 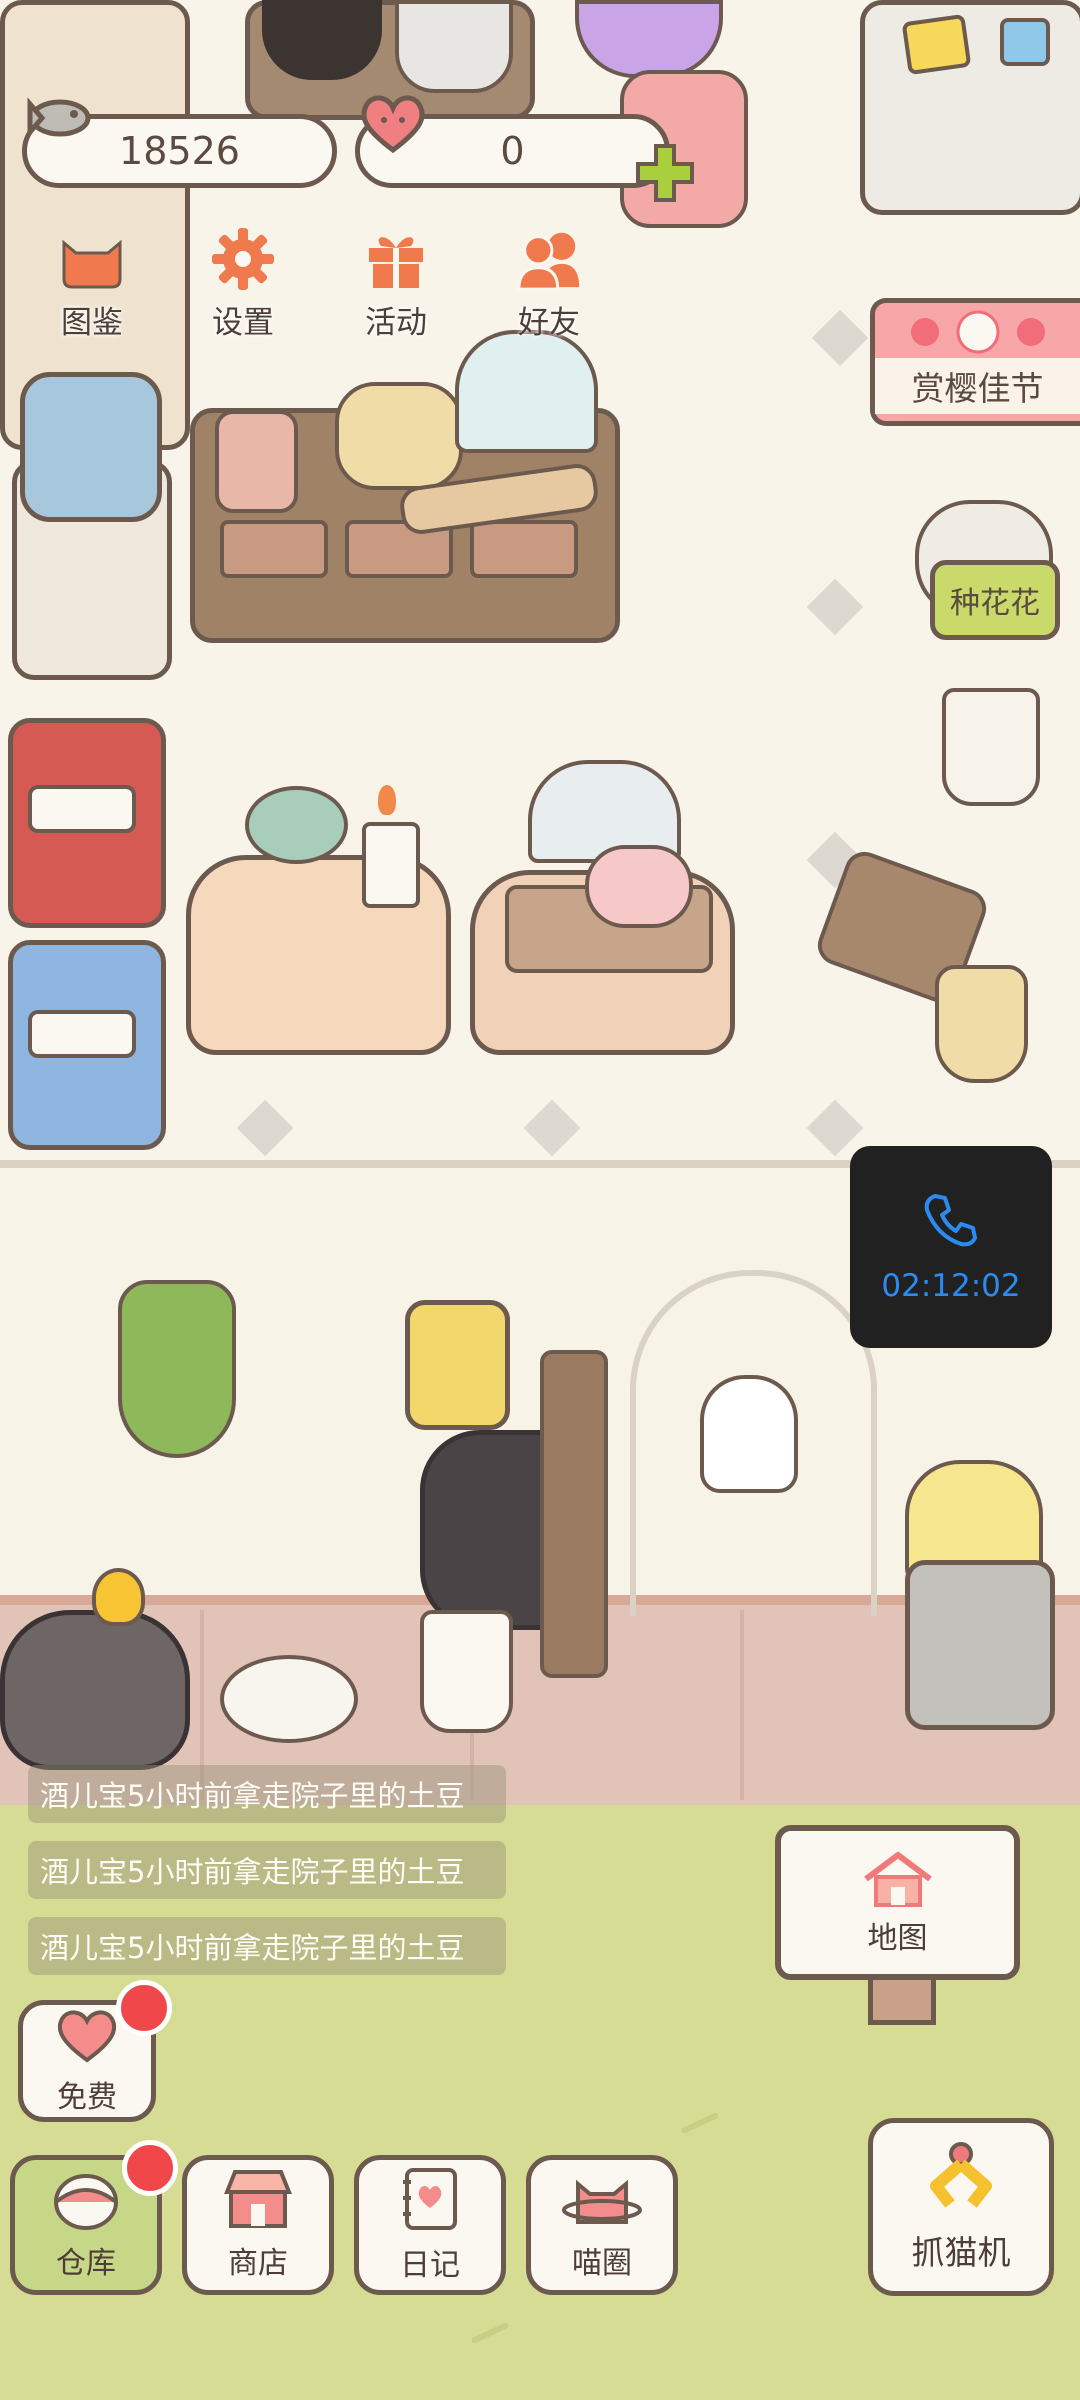 What do you see at coordinates (549, 259) in the screenshot?
I see `friends-icon` at bounding box center [549, 259].